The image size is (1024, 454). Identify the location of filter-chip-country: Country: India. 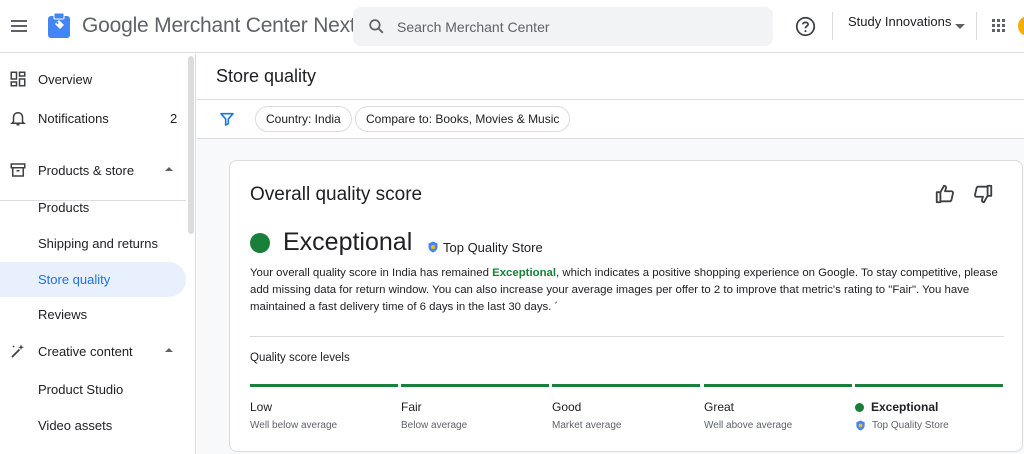
(303, 119).